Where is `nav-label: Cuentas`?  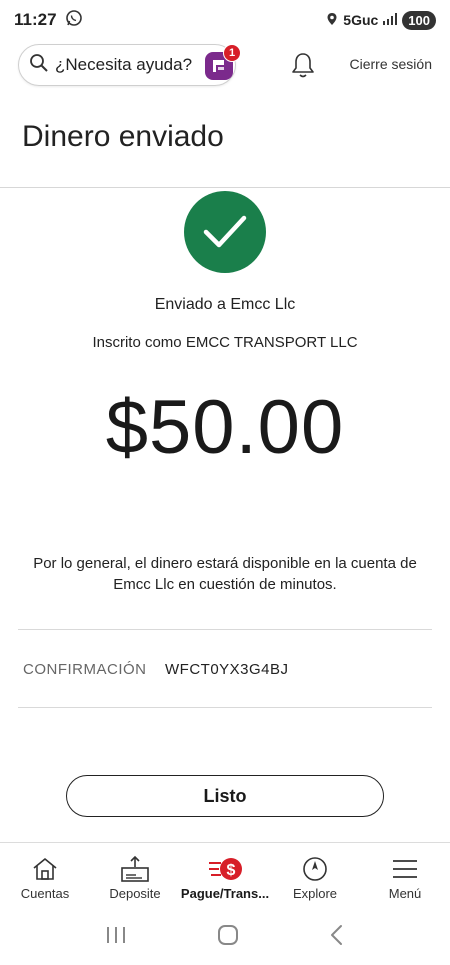 nav-label: Cuentas is located at coordinates (45, 893).